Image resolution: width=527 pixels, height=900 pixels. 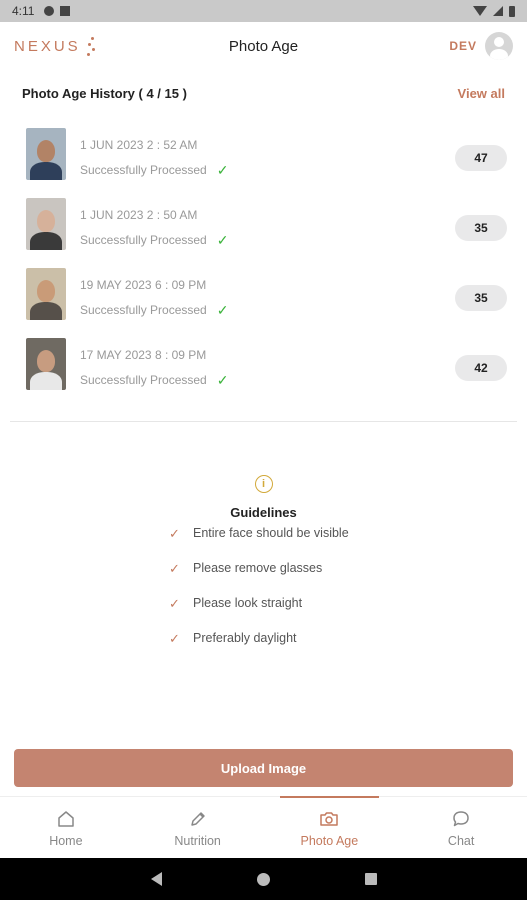 I want to click on nav-chat: Chat, so click(x=461, y=827).